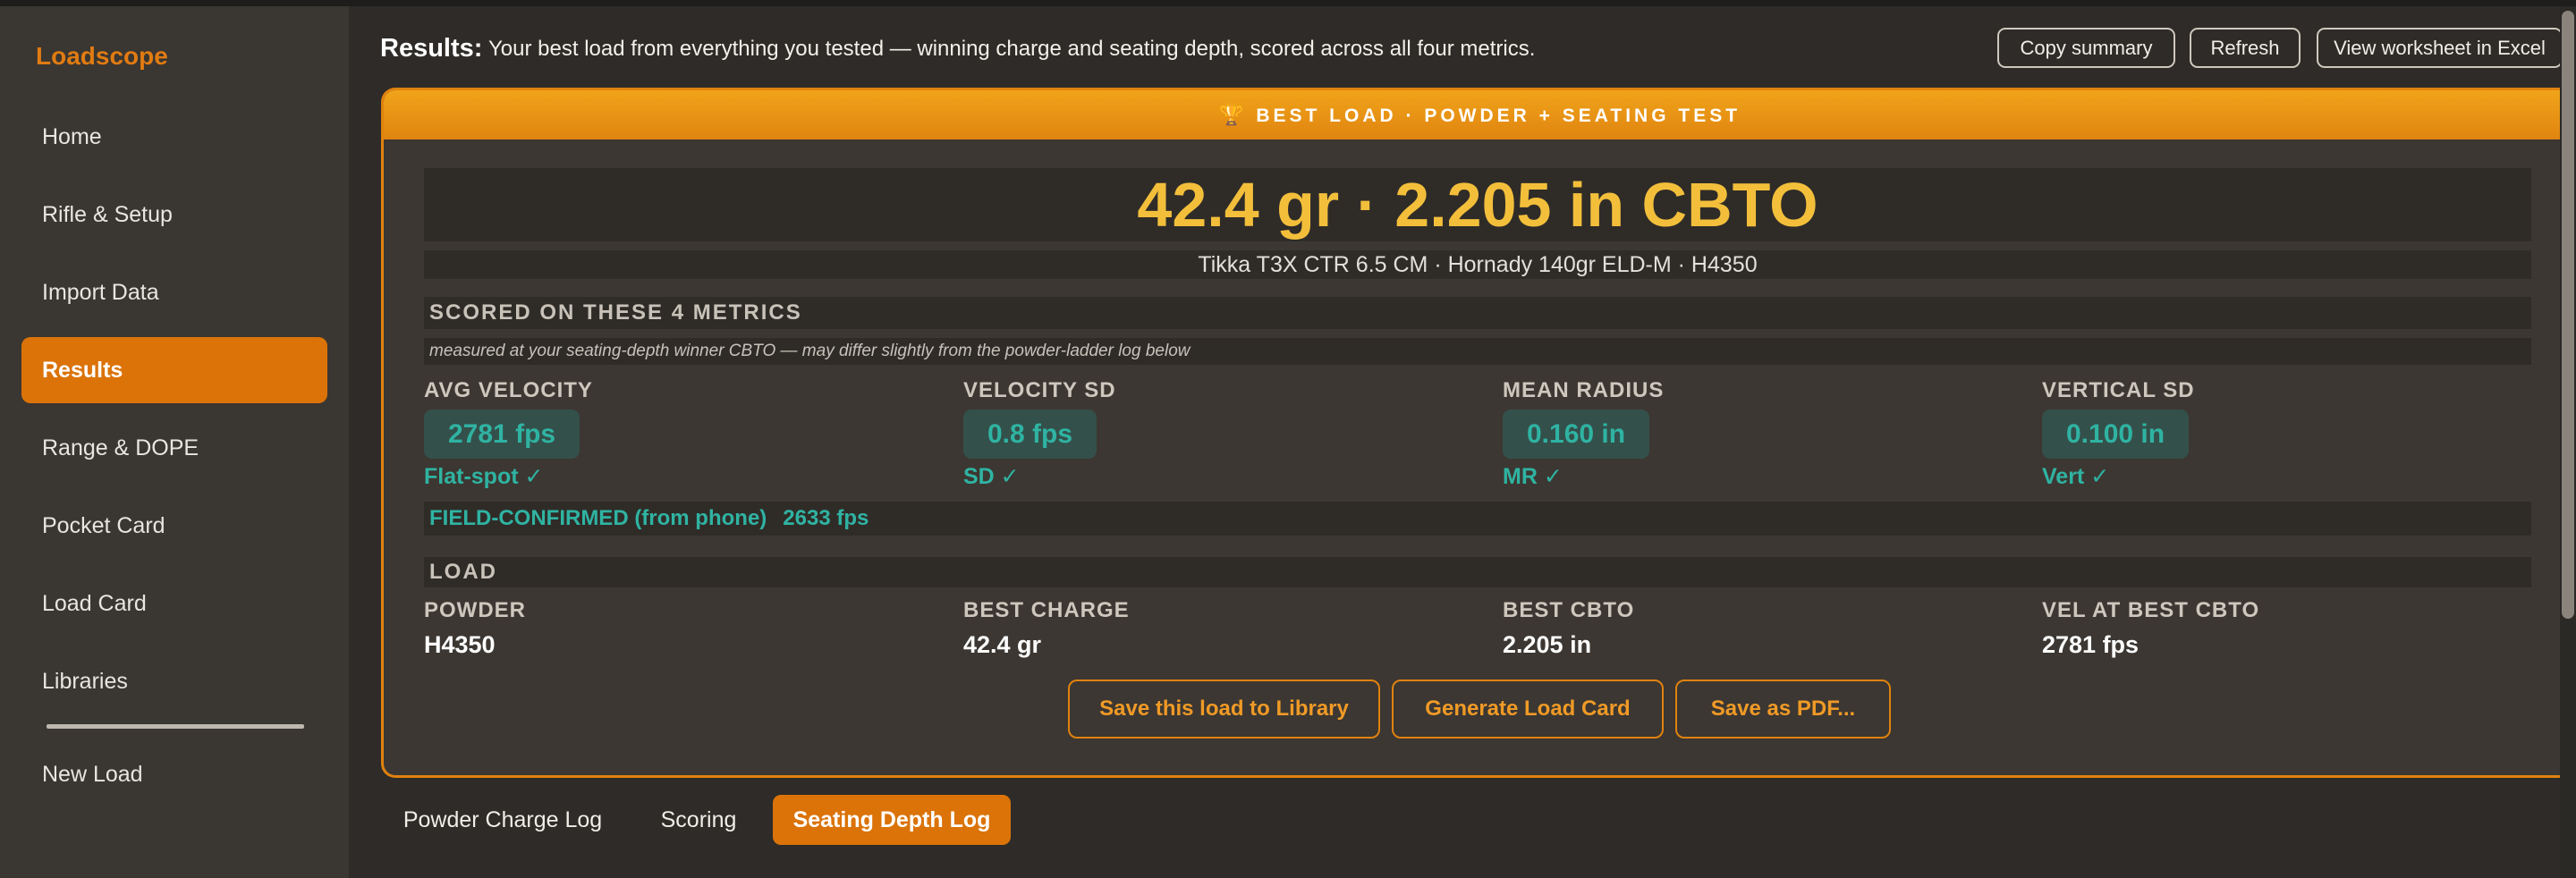 The height and width of the screenshot is (878, 2576). Describe the element at coordinates (1528, 710) in the screenshot. I see `generate-load-card-button: Generate Load Card` at that location.